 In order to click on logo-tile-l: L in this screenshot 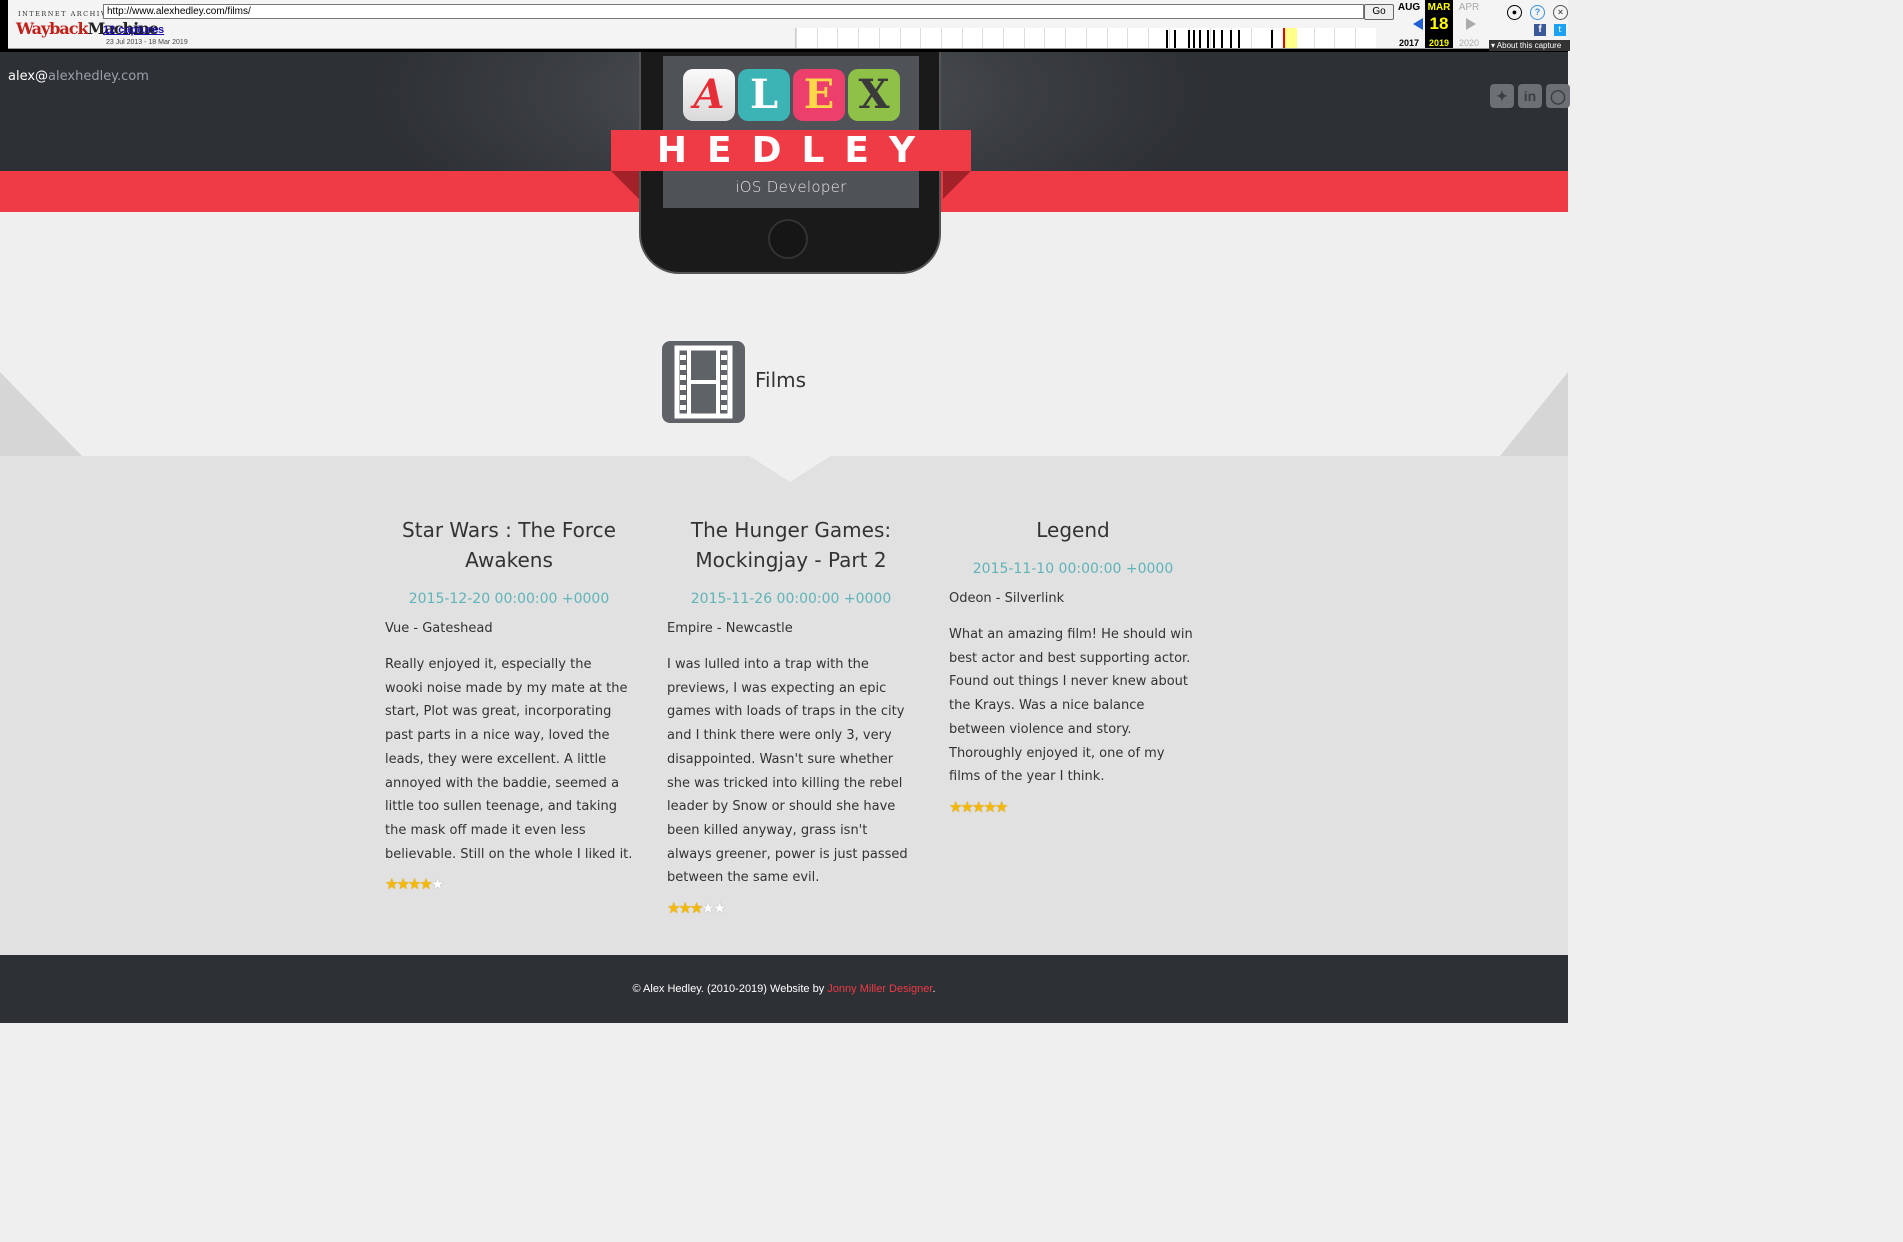, I will do `click(764, 95)`.